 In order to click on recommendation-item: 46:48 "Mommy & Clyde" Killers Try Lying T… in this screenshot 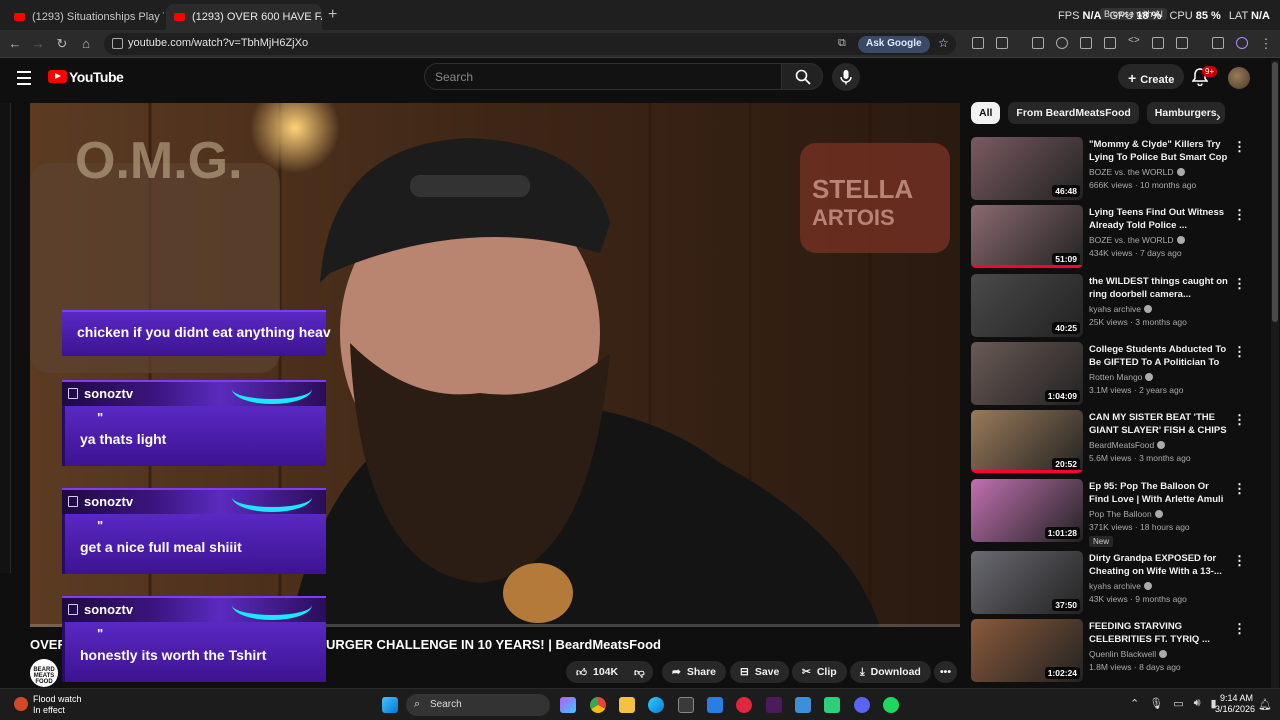, I will do `click(1116, 169)`.